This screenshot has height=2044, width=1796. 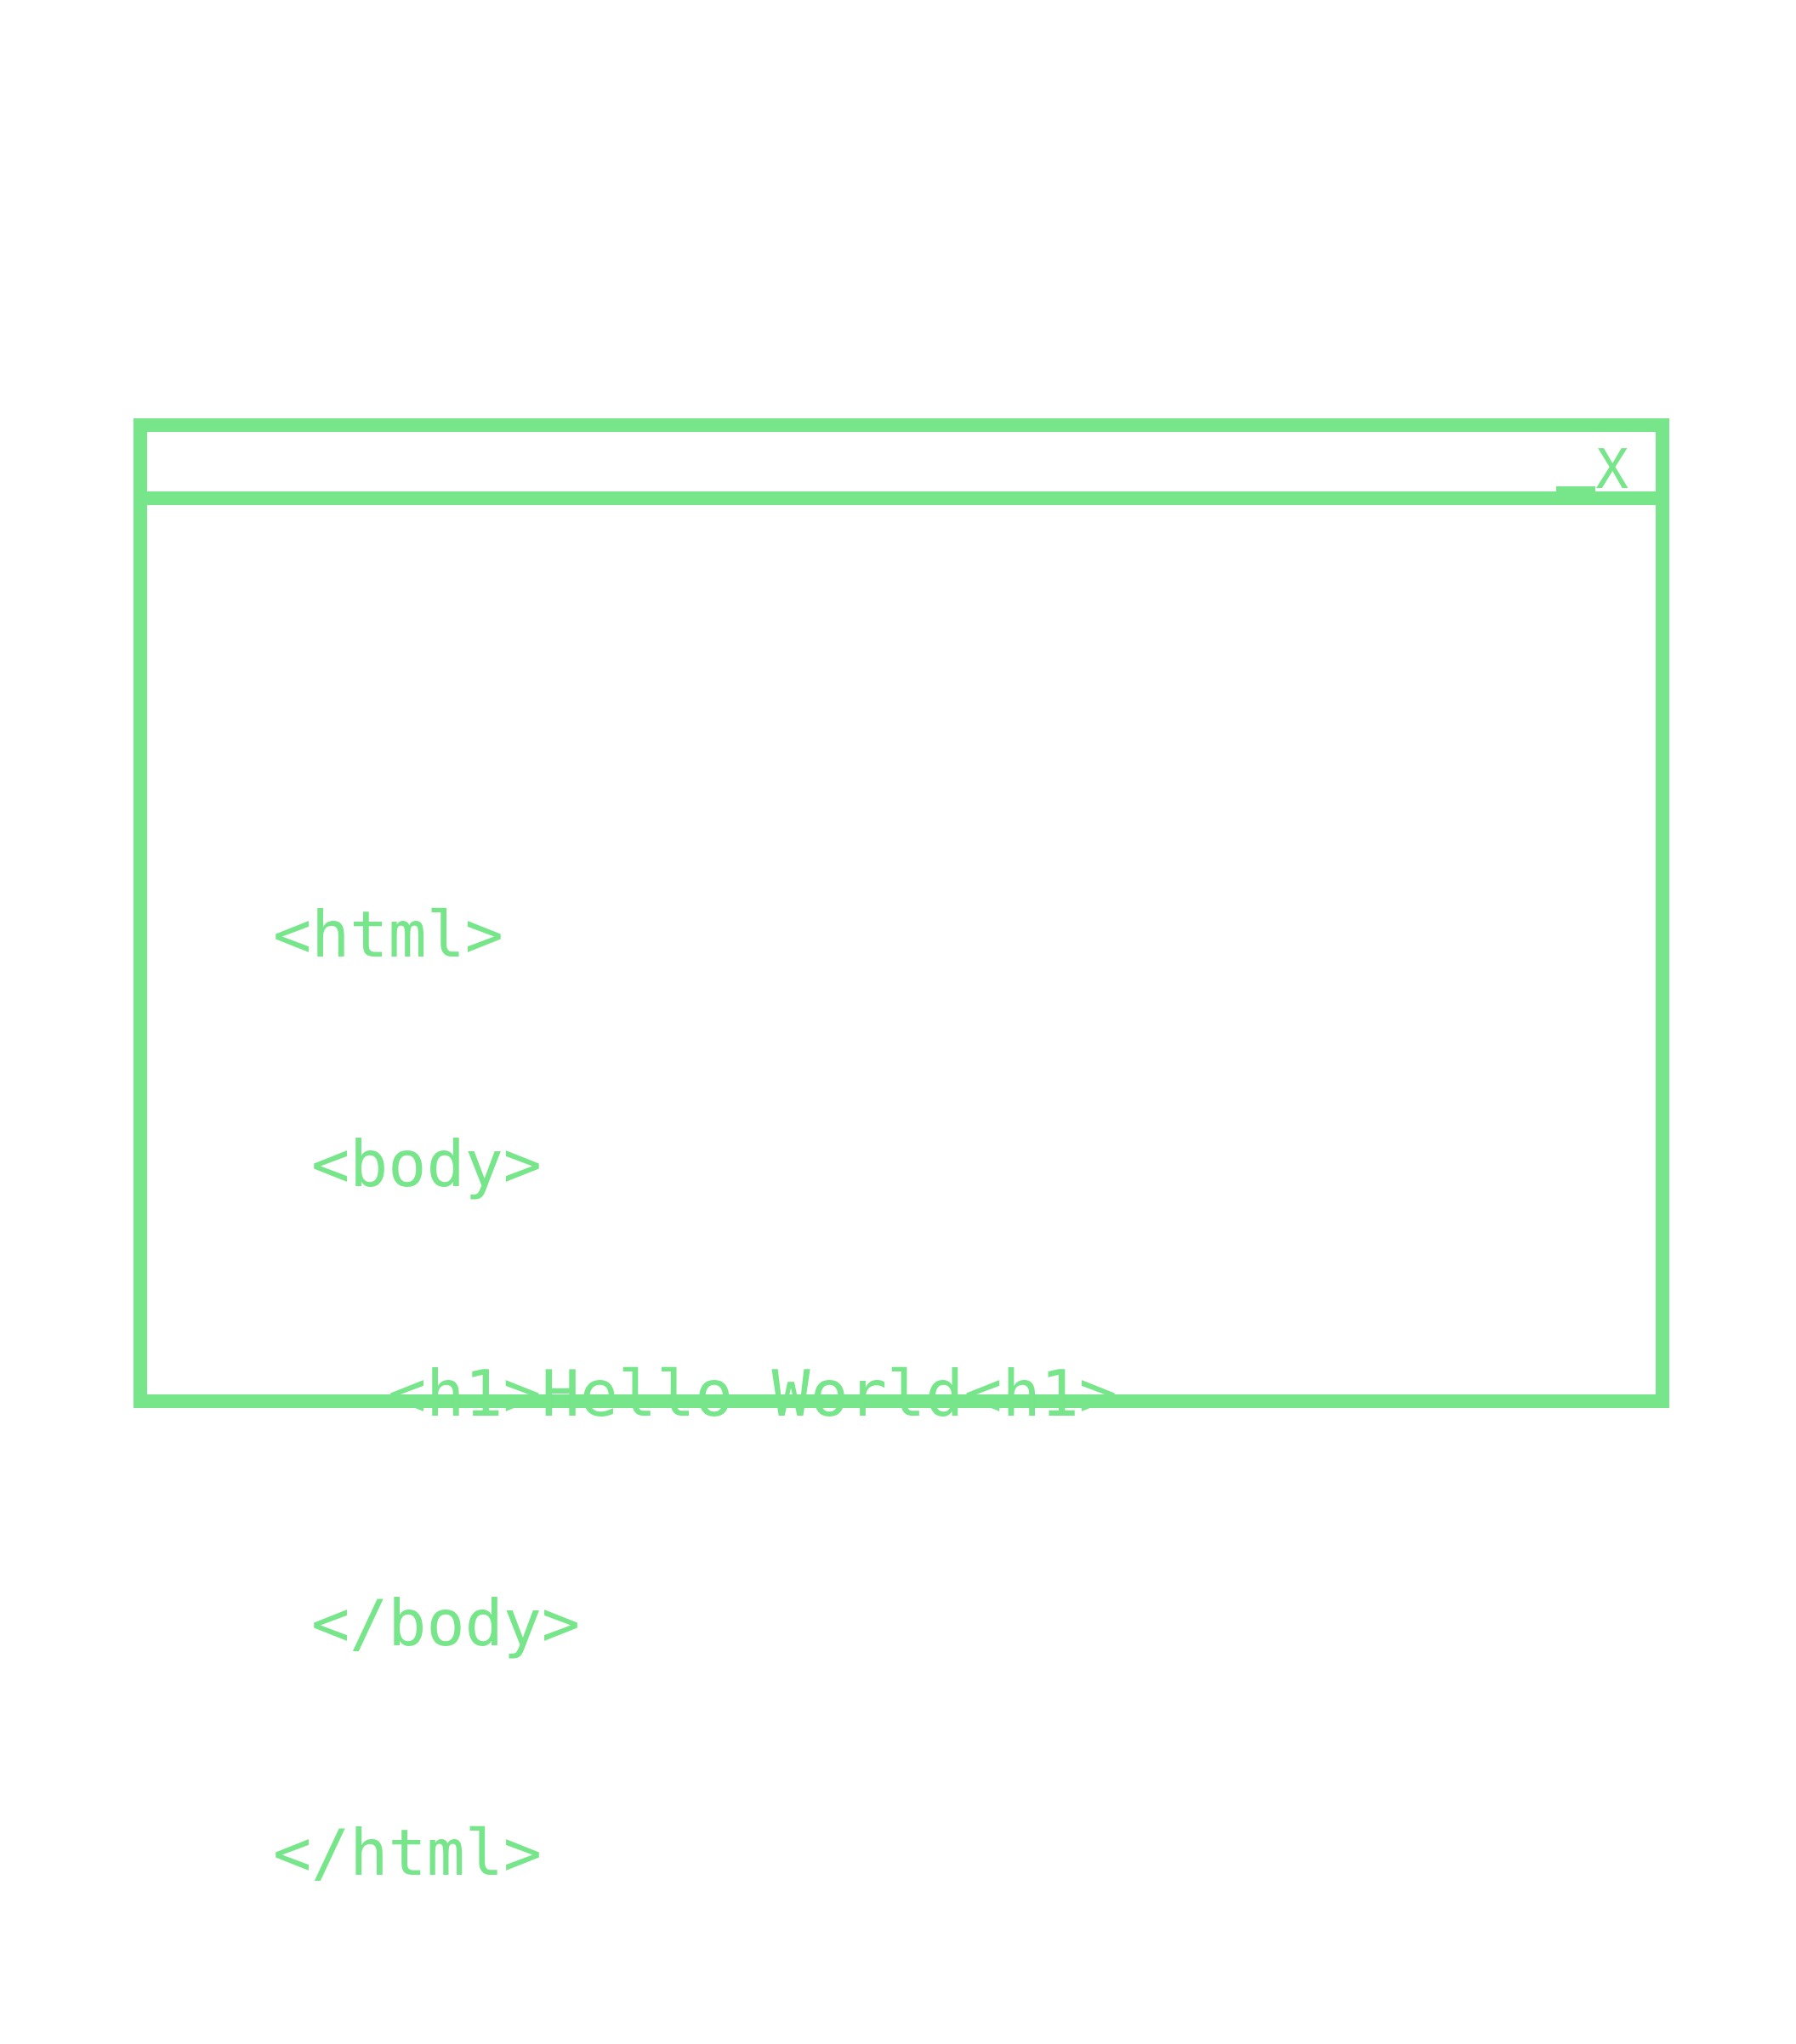 I want to click on code-line: <html>, so click(x=388, y=935).